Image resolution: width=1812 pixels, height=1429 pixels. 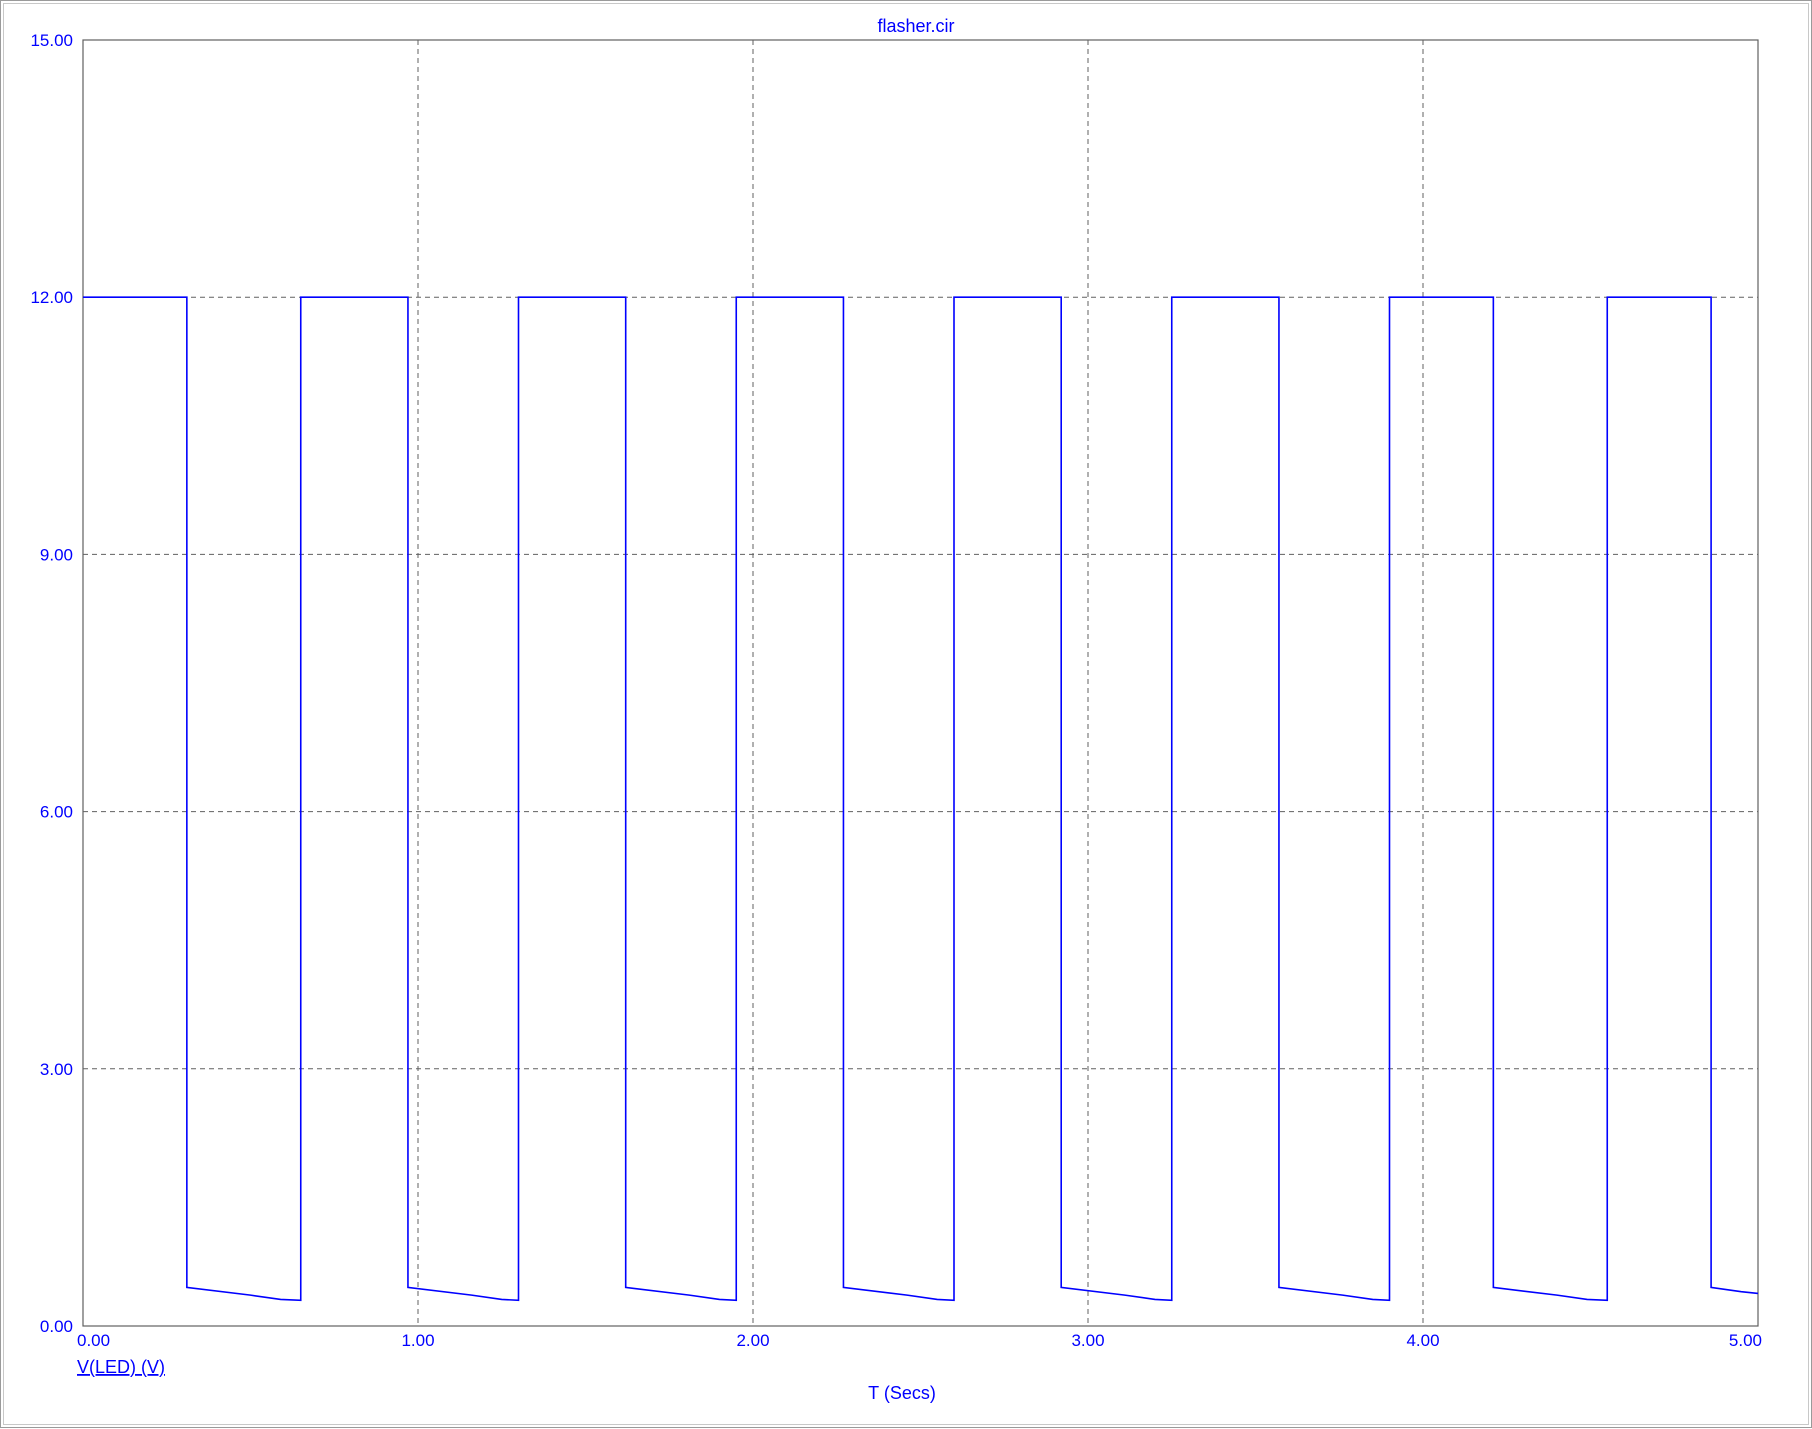 What do you see at coordinates (915, 26) in the screenshot?
I see `chart-title: flasher.cir` at bounding box center [915, 26].